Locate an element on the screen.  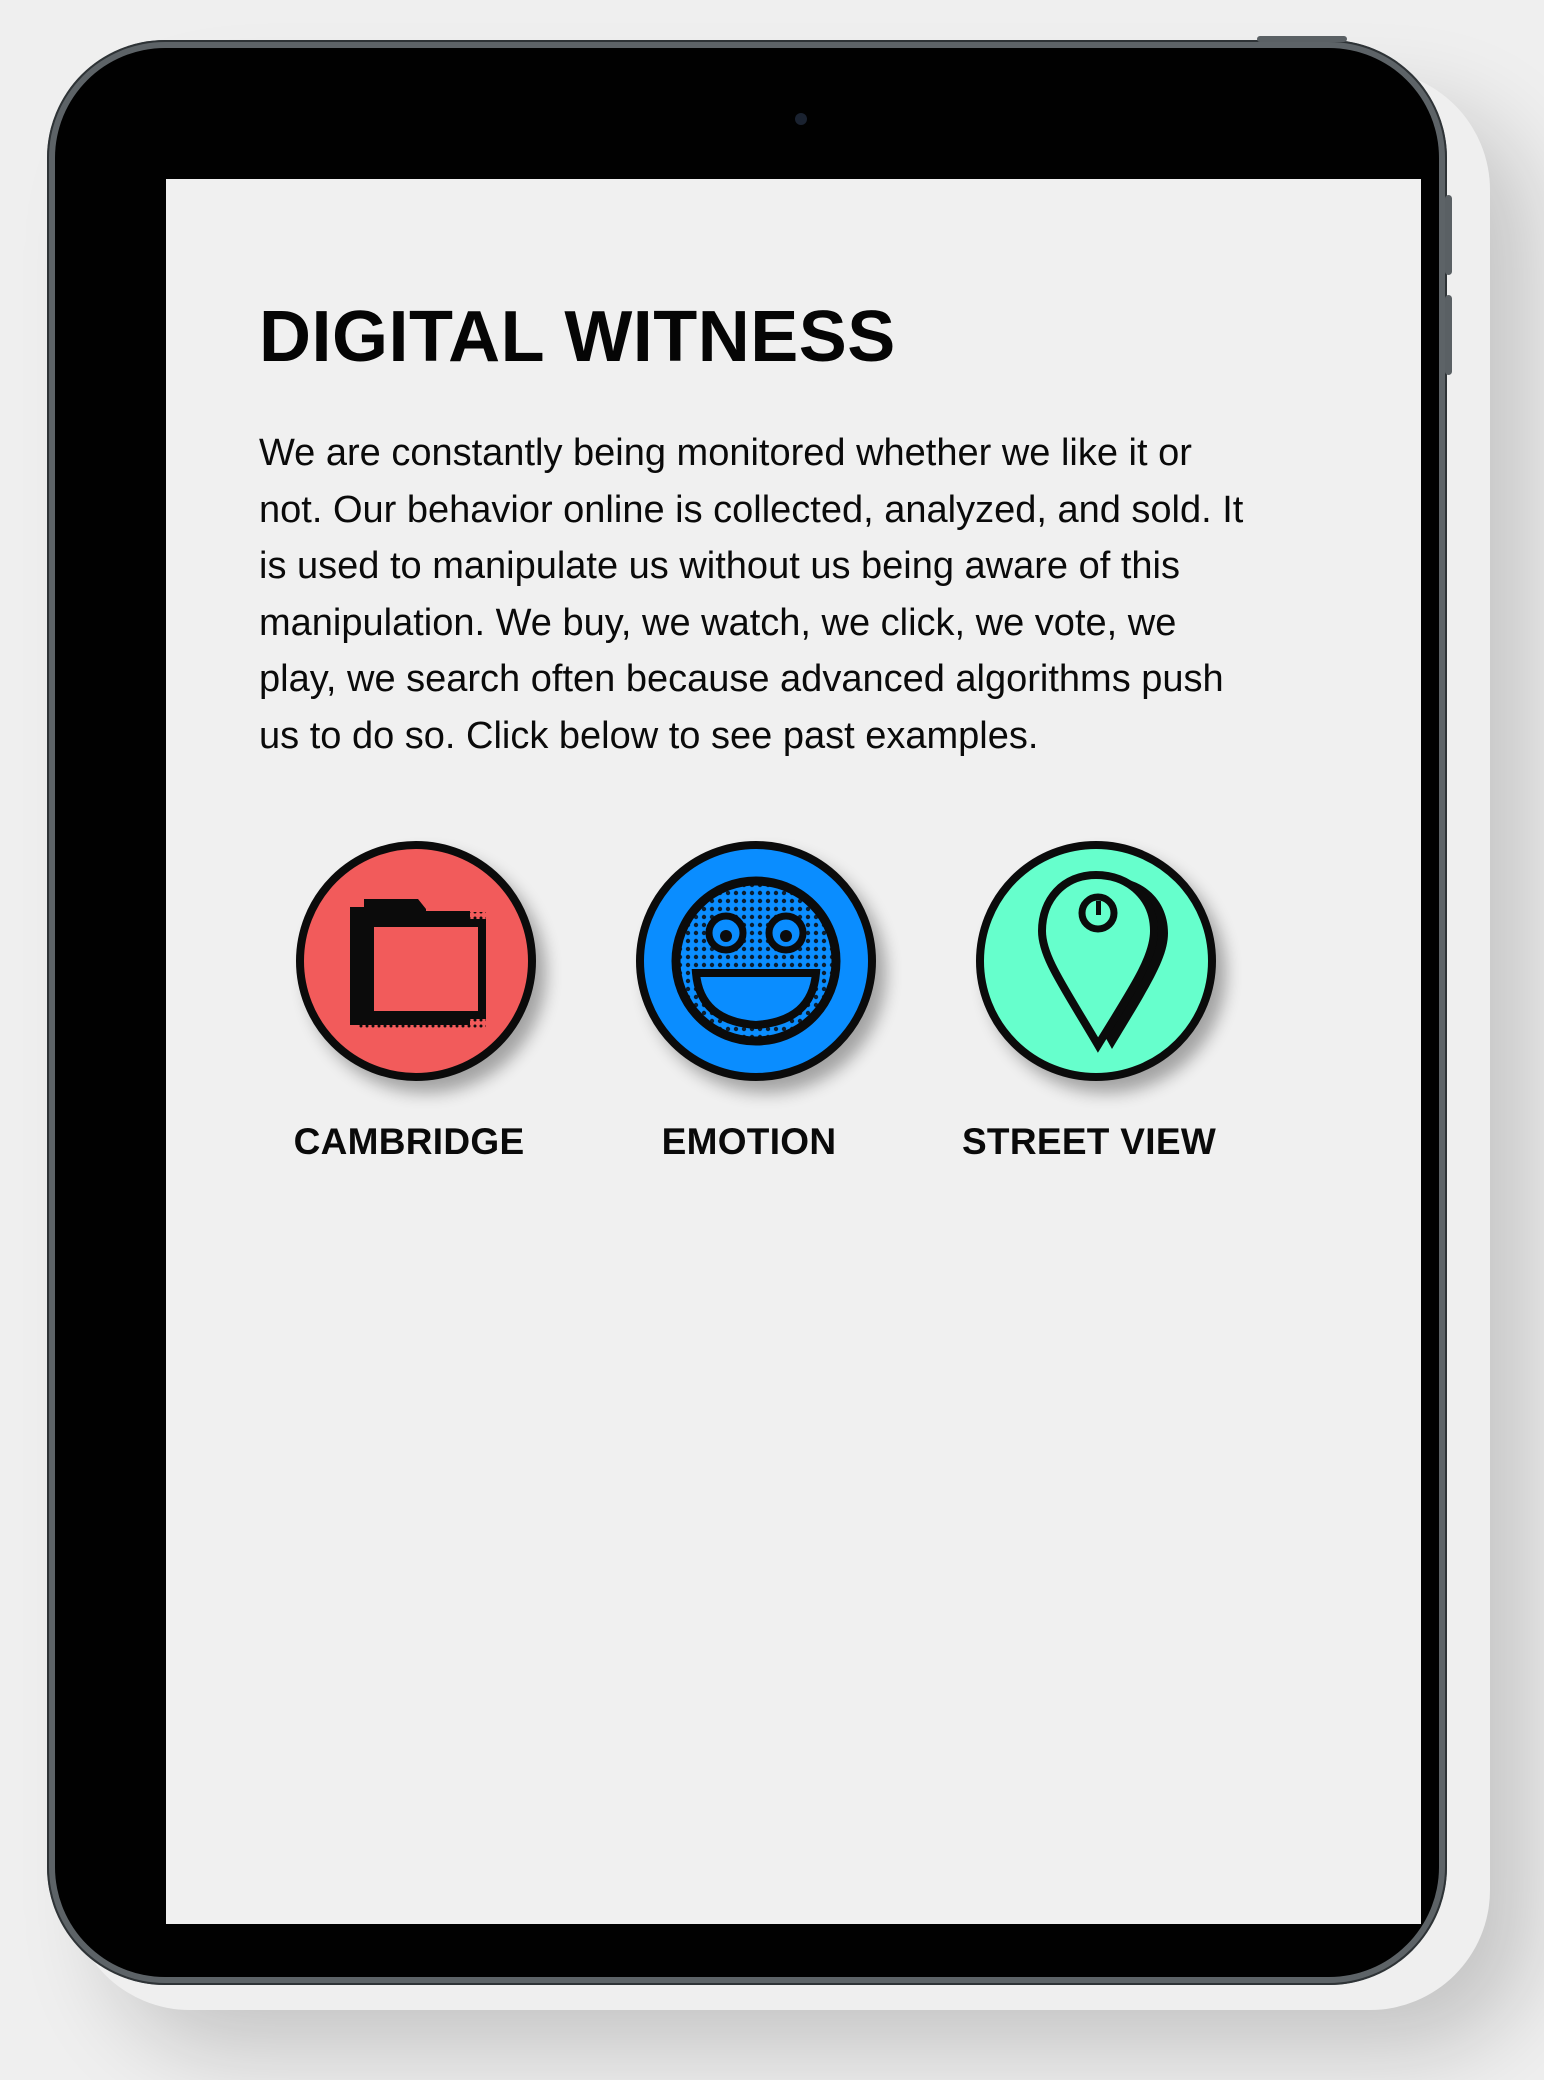
category-street-view: STREET VIEW is located at coordinates (1089, 1002).